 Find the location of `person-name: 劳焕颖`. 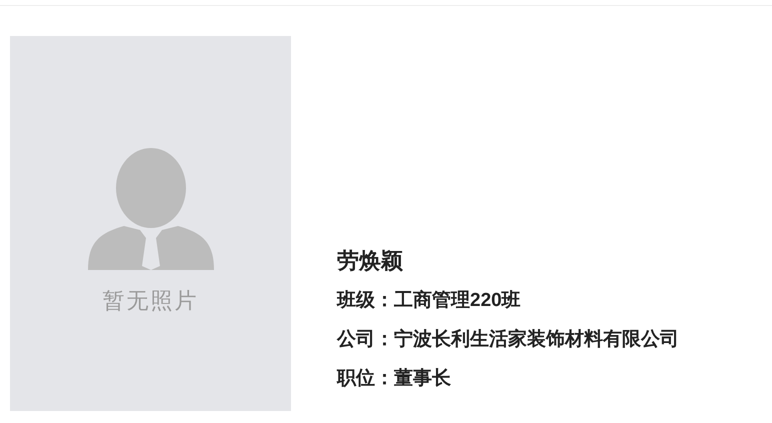

person-name: 劳焕颖 is located at coordinates (370, 261).